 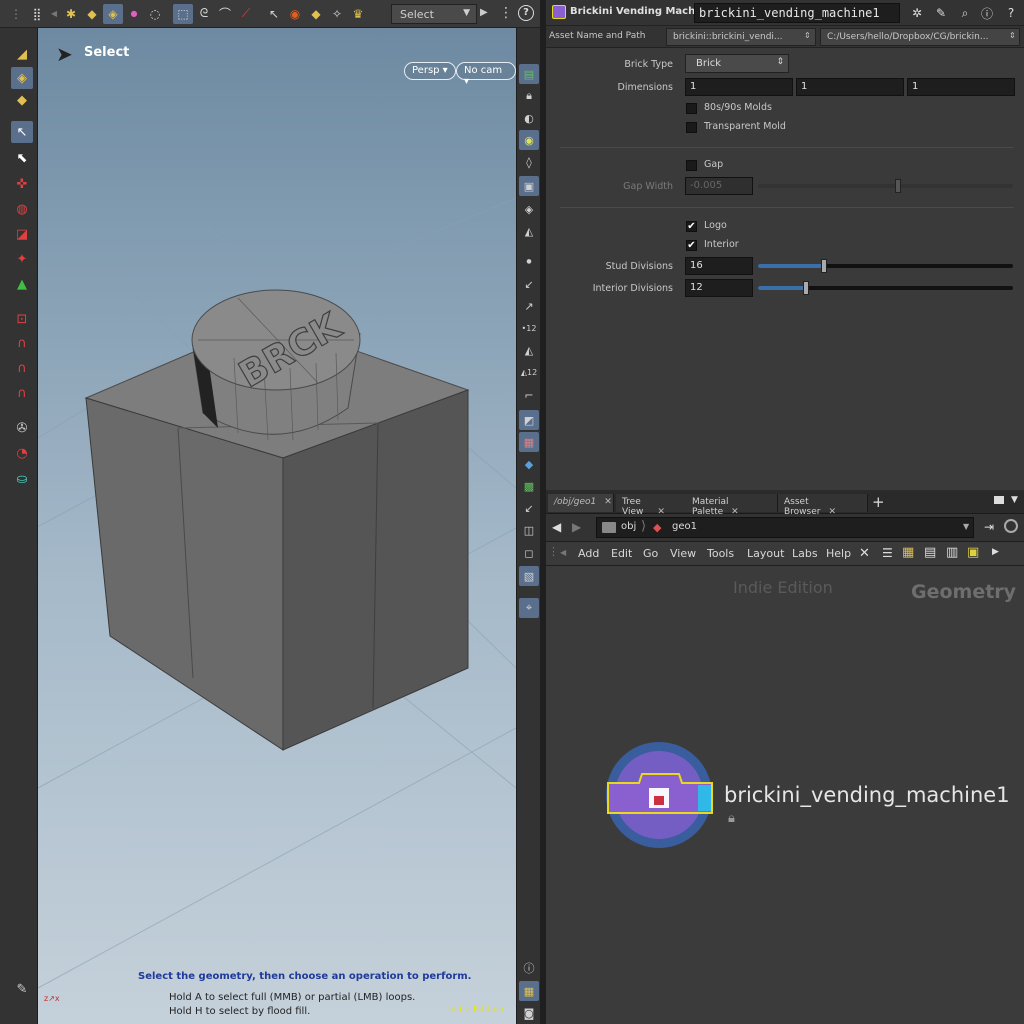 What do you see at coordinates (529, 530) in the screenshot?
I see `ghost-icon: ◫` at bounding box center [529, 530].